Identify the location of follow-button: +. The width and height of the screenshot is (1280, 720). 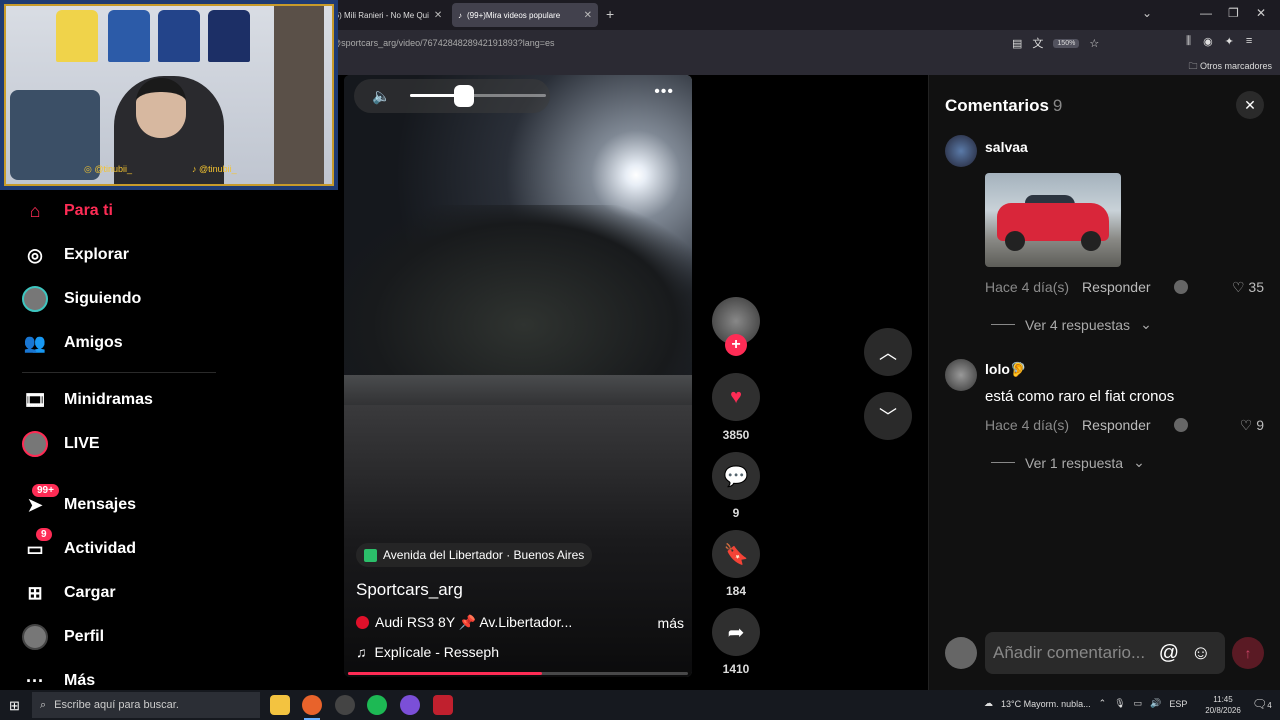
(736, 345).